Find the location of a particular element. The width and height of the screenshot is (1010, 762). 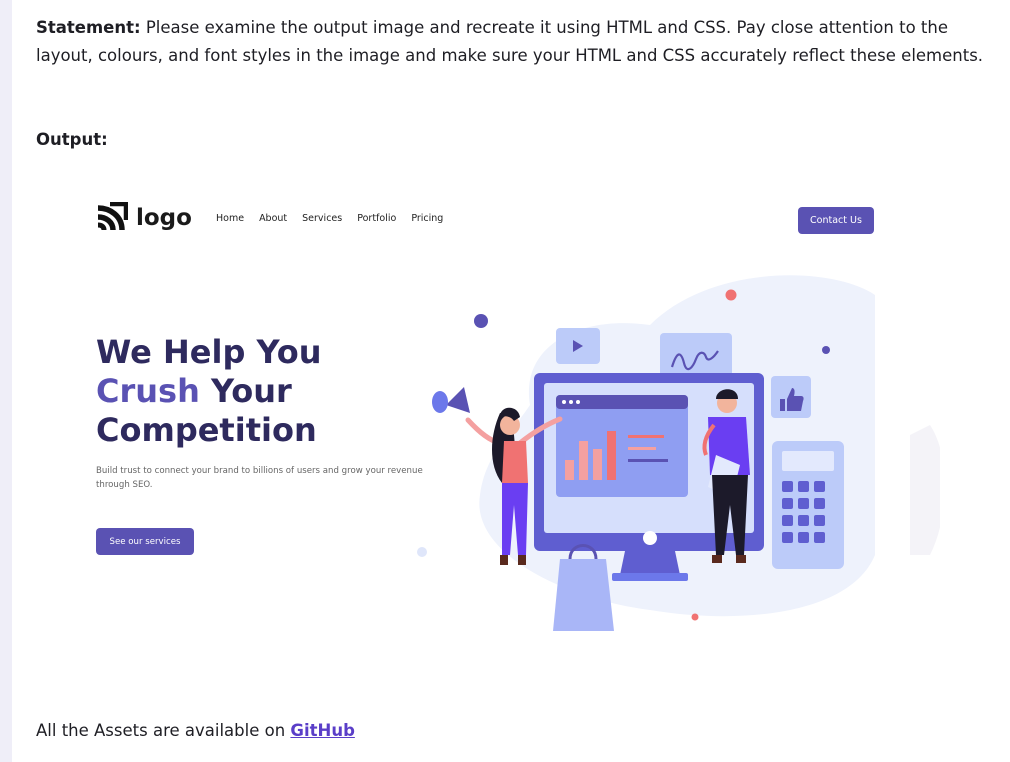

shopping-bag is located at coordinates (583, 595).